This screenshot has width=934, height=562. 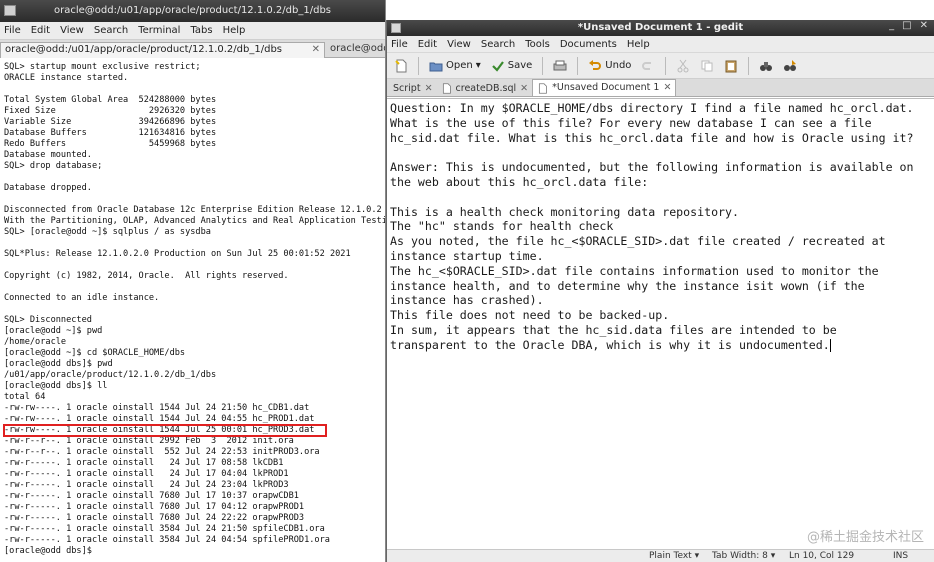 I want to click on gedit-menu-edit: Edit, so click(x=427, y=44).